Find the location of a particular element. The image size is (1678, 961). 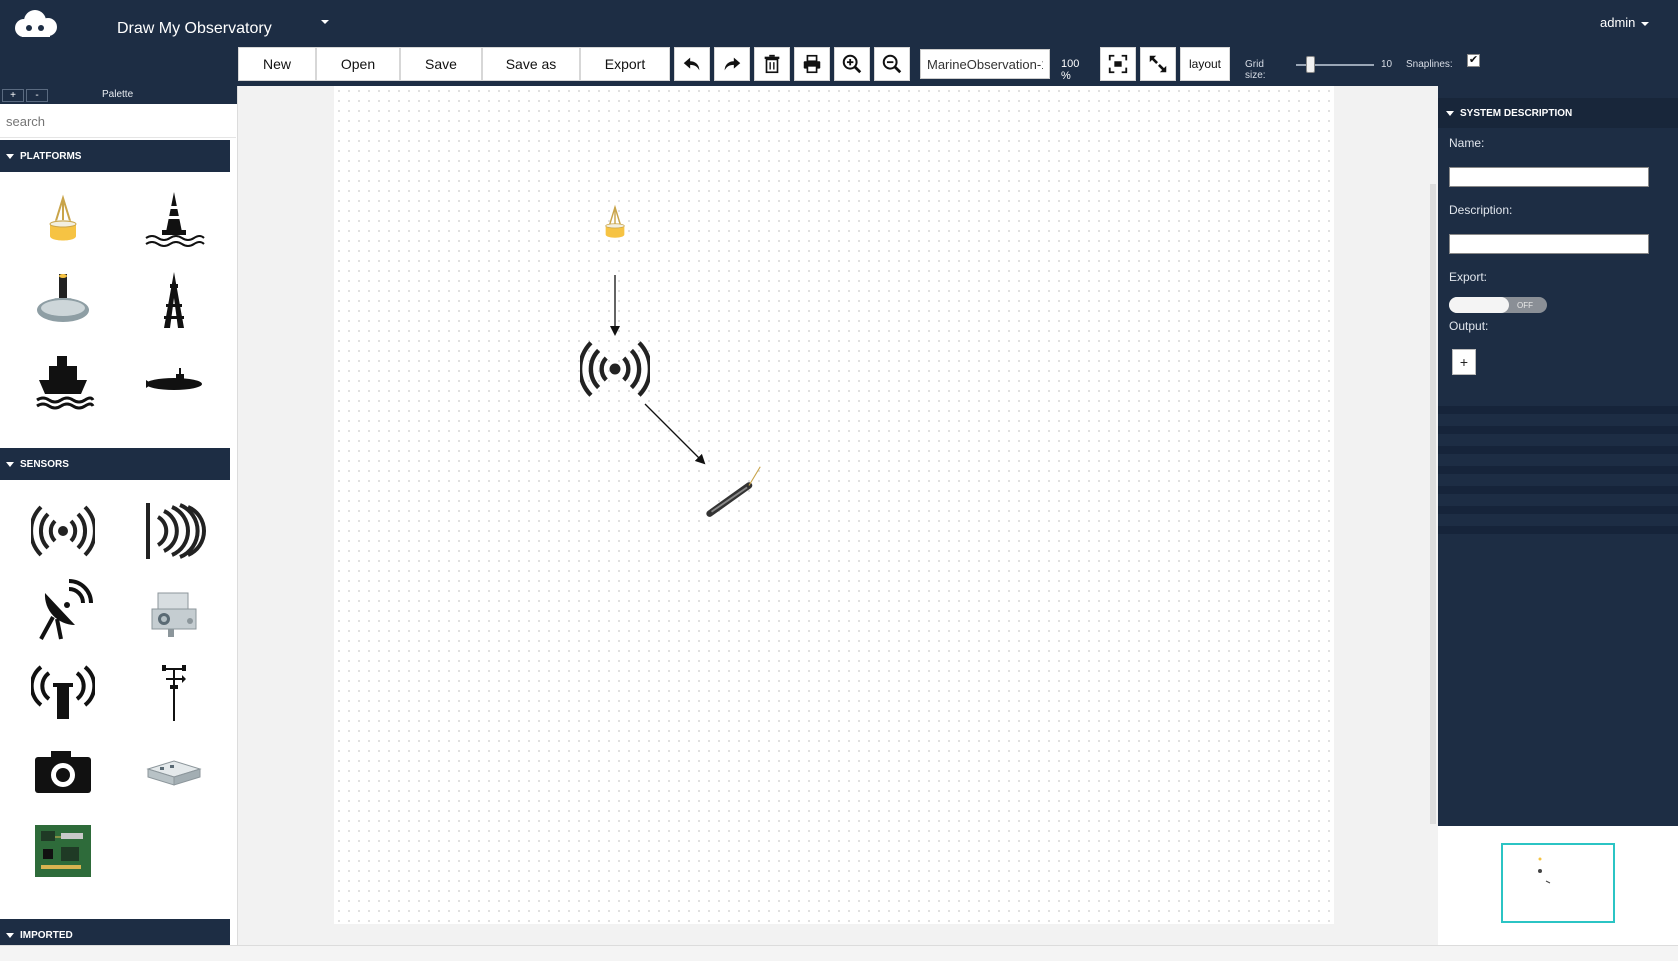

antenna-tower-icon is located at coordinates (63, 692).